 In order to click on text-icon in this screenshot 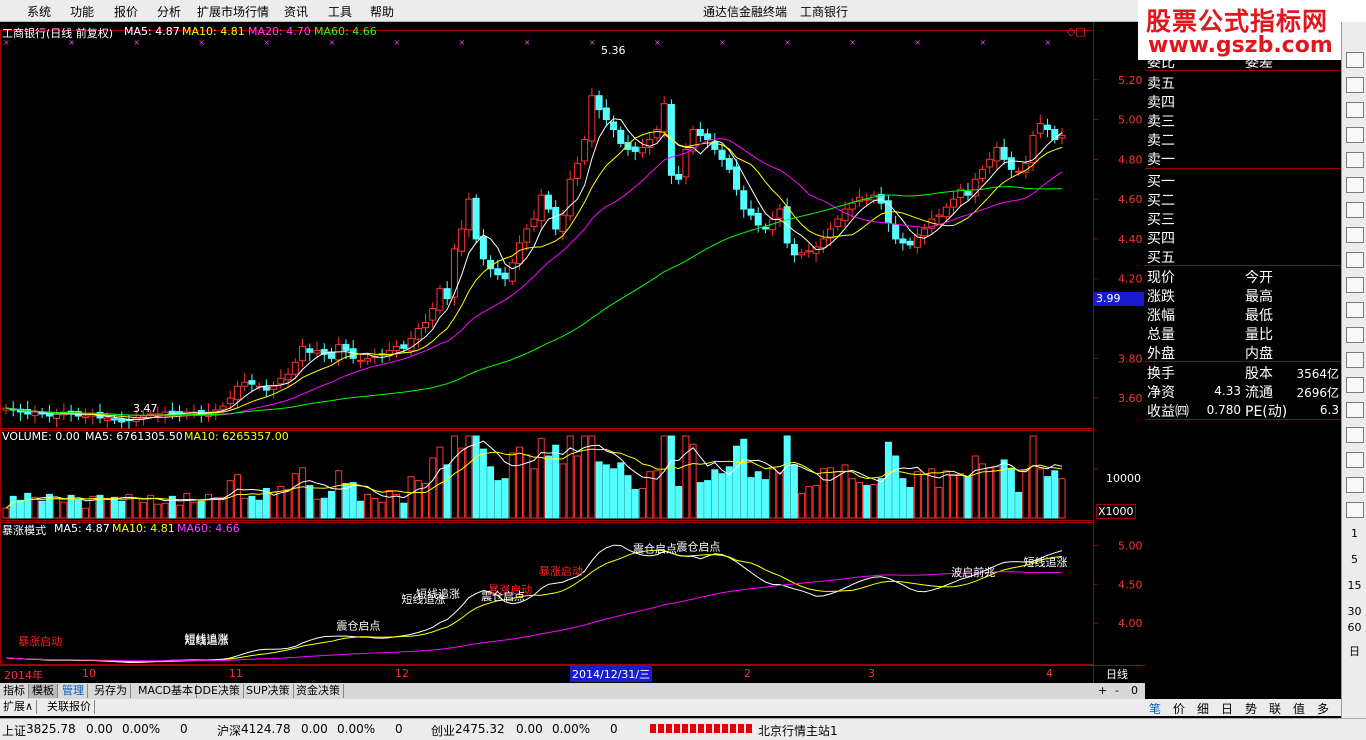, I will do `click(1355, 510)`.